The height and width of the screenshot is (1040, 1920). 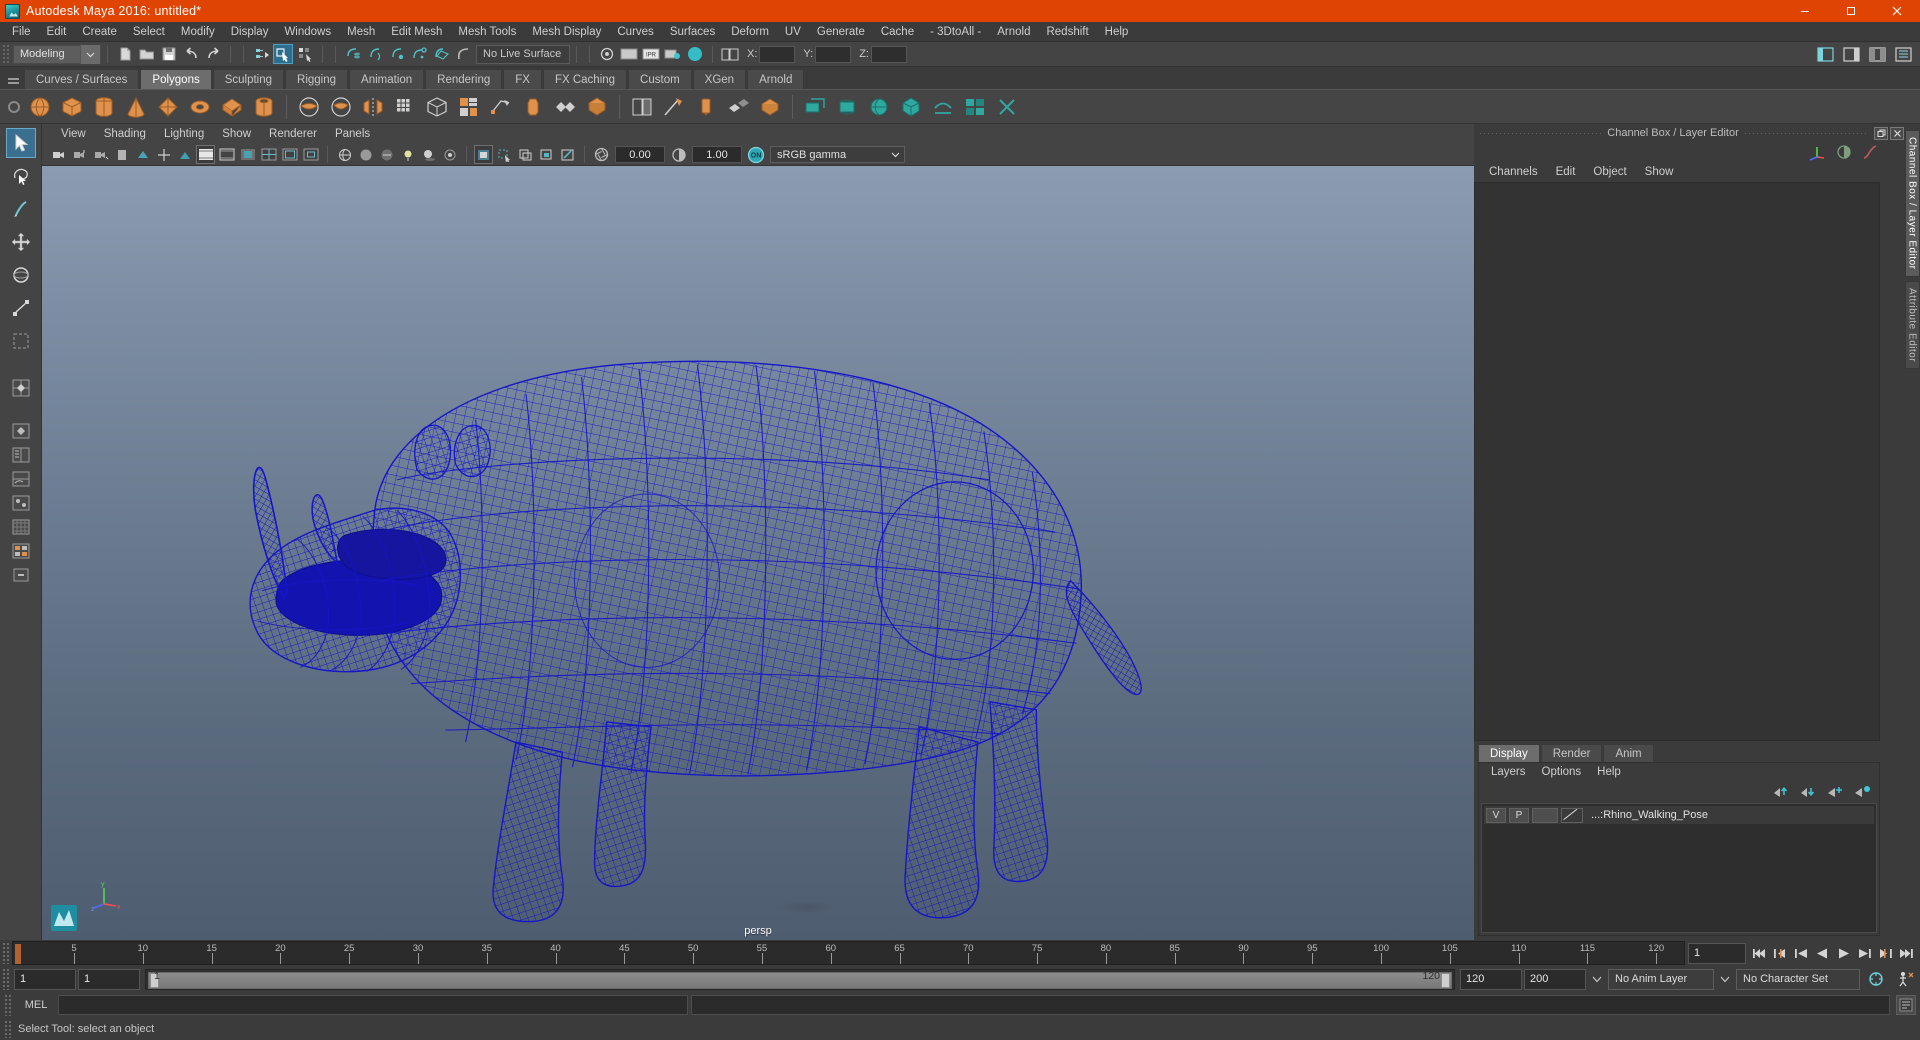 What do you see at coordinates (1013, 32) in the screenshot?
I see `menu-arnold: Arnold` at bounding box center [1013, 32].